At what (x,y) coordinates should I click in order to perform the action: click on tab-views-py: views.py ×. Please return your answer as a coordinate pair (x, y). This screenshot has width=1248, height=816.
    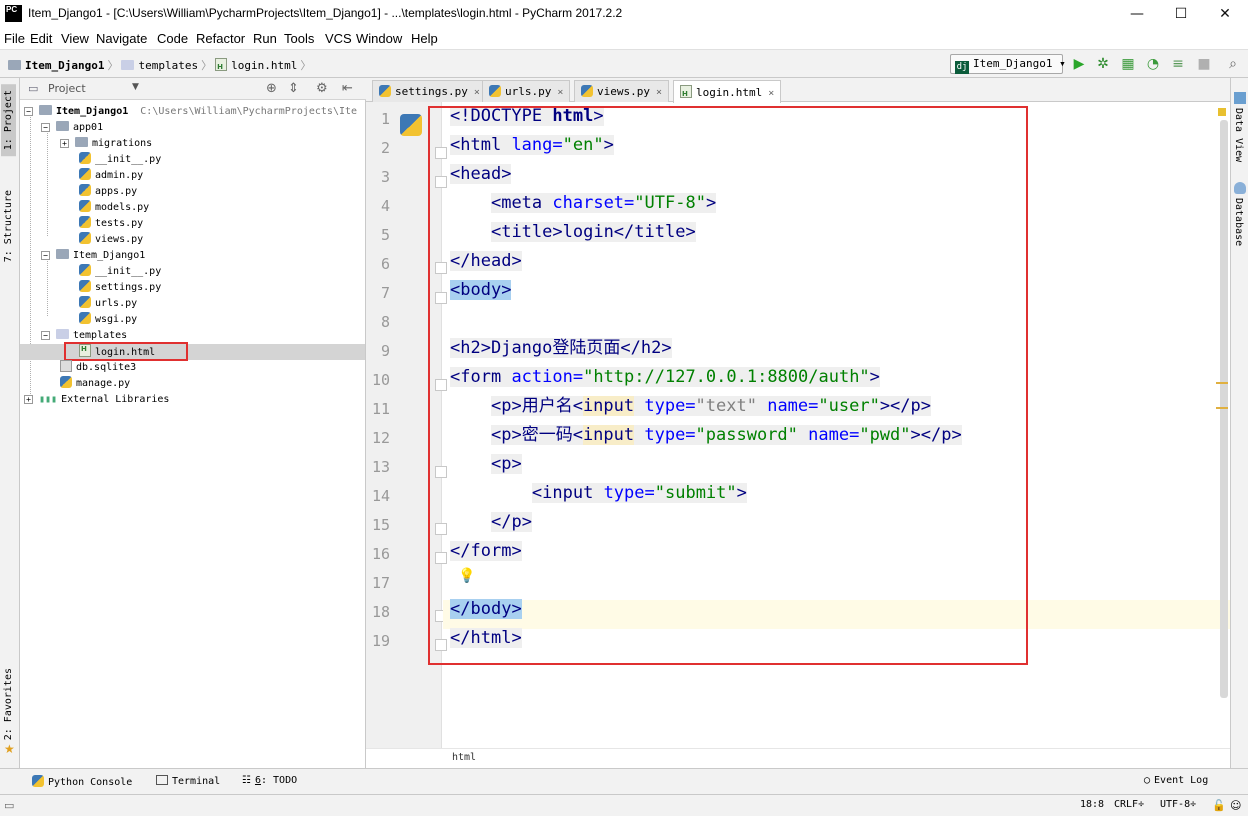
    Looking at the image, I should click on (622, 91).